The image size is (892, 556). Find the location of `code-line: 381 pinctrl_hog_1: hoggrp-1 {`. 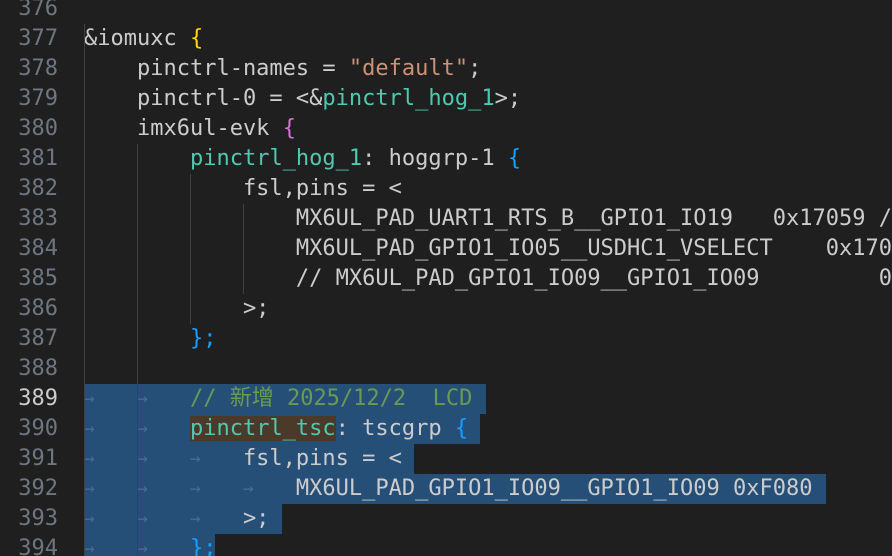

code-line: 381 pinctrl_hog_1: hoggrp-1 { is located at coordinates (446, 159).